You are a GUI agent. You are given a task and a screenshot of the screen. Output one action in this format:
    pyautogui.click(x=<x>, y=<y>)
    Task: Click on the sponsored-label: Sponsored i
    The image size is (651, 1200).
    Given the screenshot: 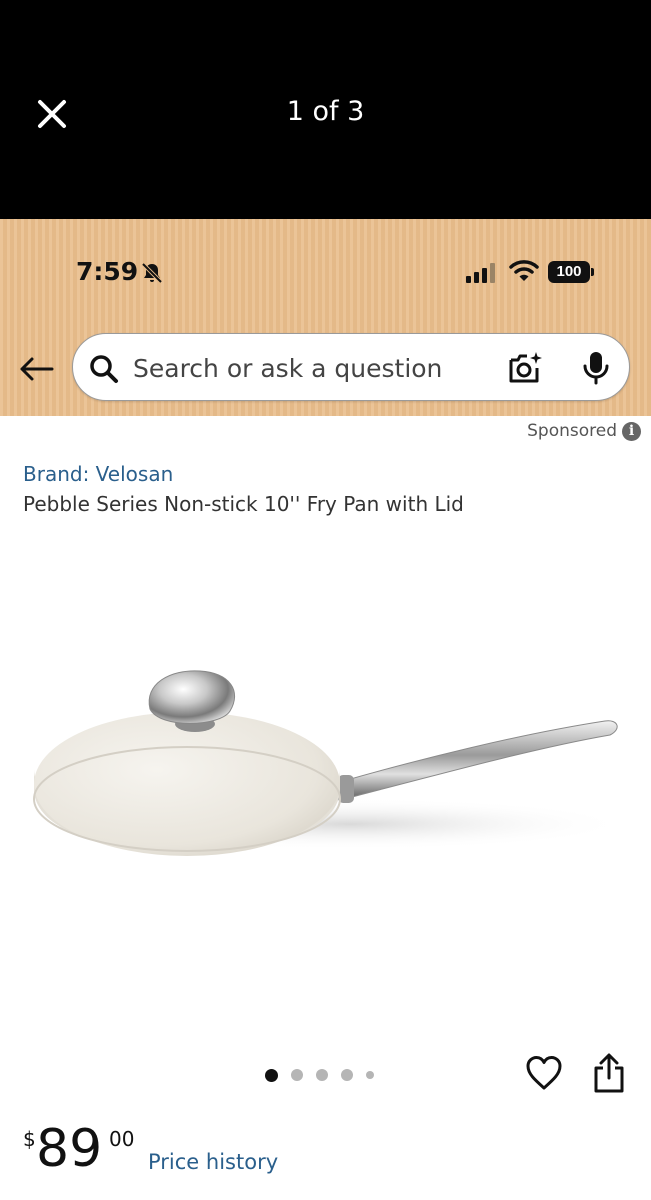 What is the action you would take?
    pyautogui.click(x=584, y=431)
    